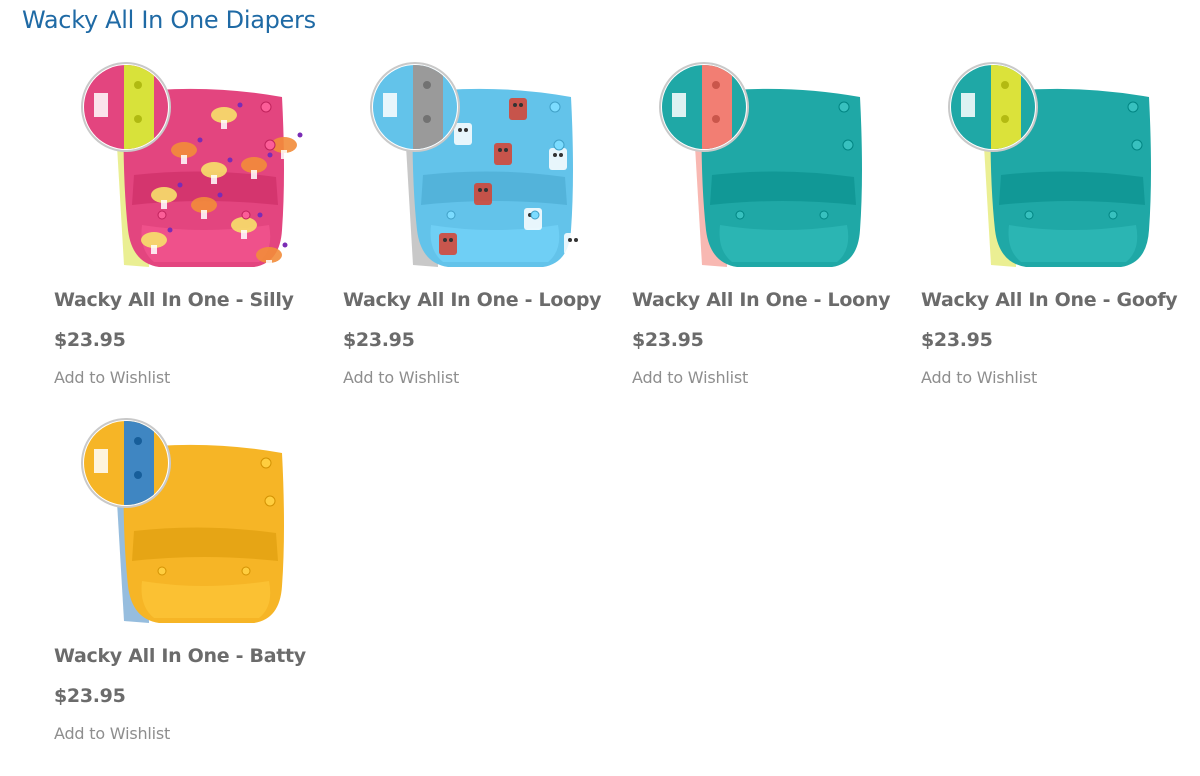 Image resolution: width=1200 pixels, height=776 pixels. What do you see at coordinates (189, 656) in the screenshot?
I see `product-name-link: Wacky All In One - Batty` at bounding box center [189, 656].